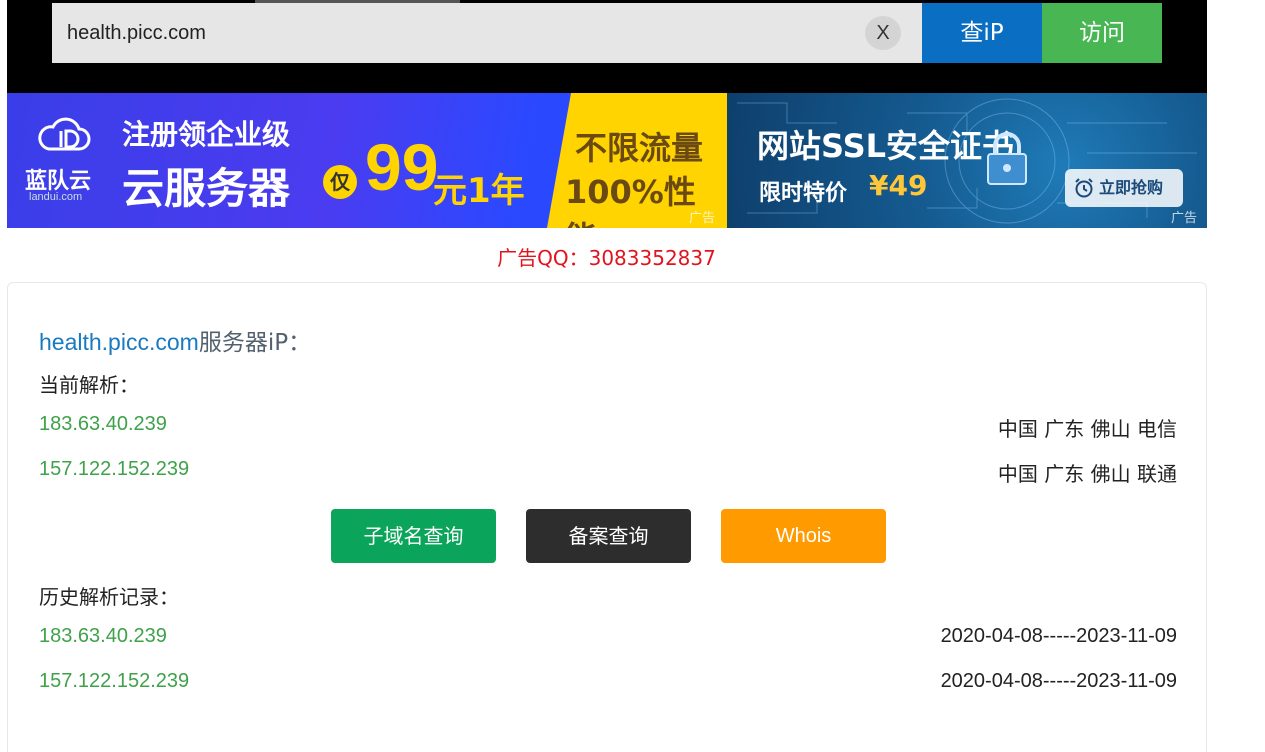 Image resolution: width=1265 pixels, height=752 pixels. Describe the element at coordinates (1087, 474) in the screenshot. I see `ip-location: 中国 广东 佛山 联通` at that location.